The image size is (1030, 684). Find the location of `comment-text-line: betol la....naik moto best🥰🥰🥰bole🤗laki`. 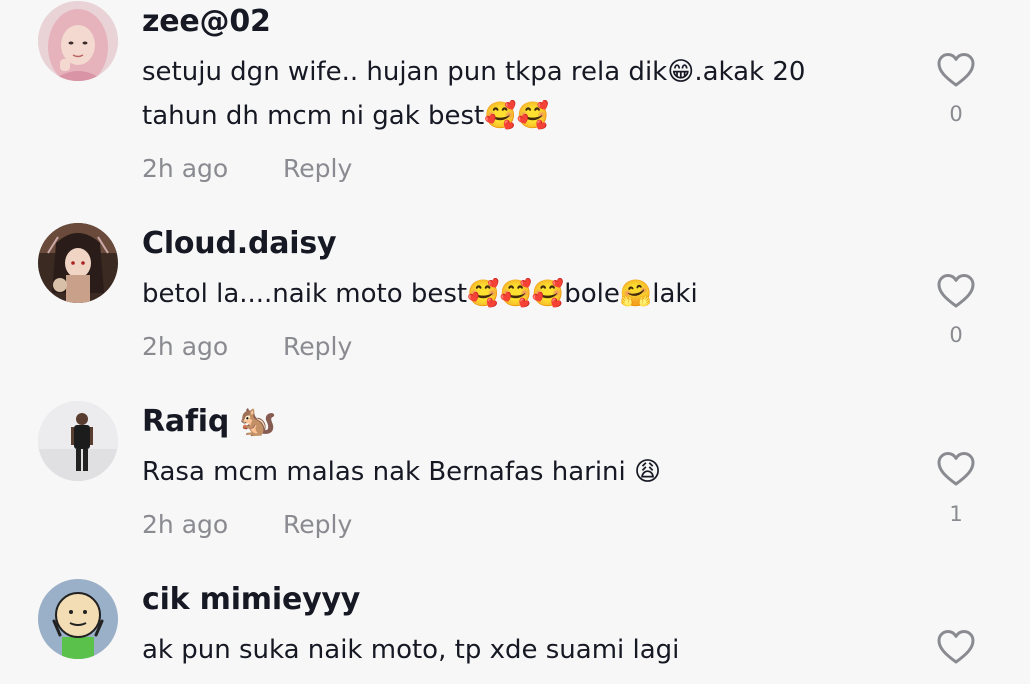

comment-text-line: betol la....naik moto best🥰🥰🥰bole🤗laki is located at coordinates (420, 294).